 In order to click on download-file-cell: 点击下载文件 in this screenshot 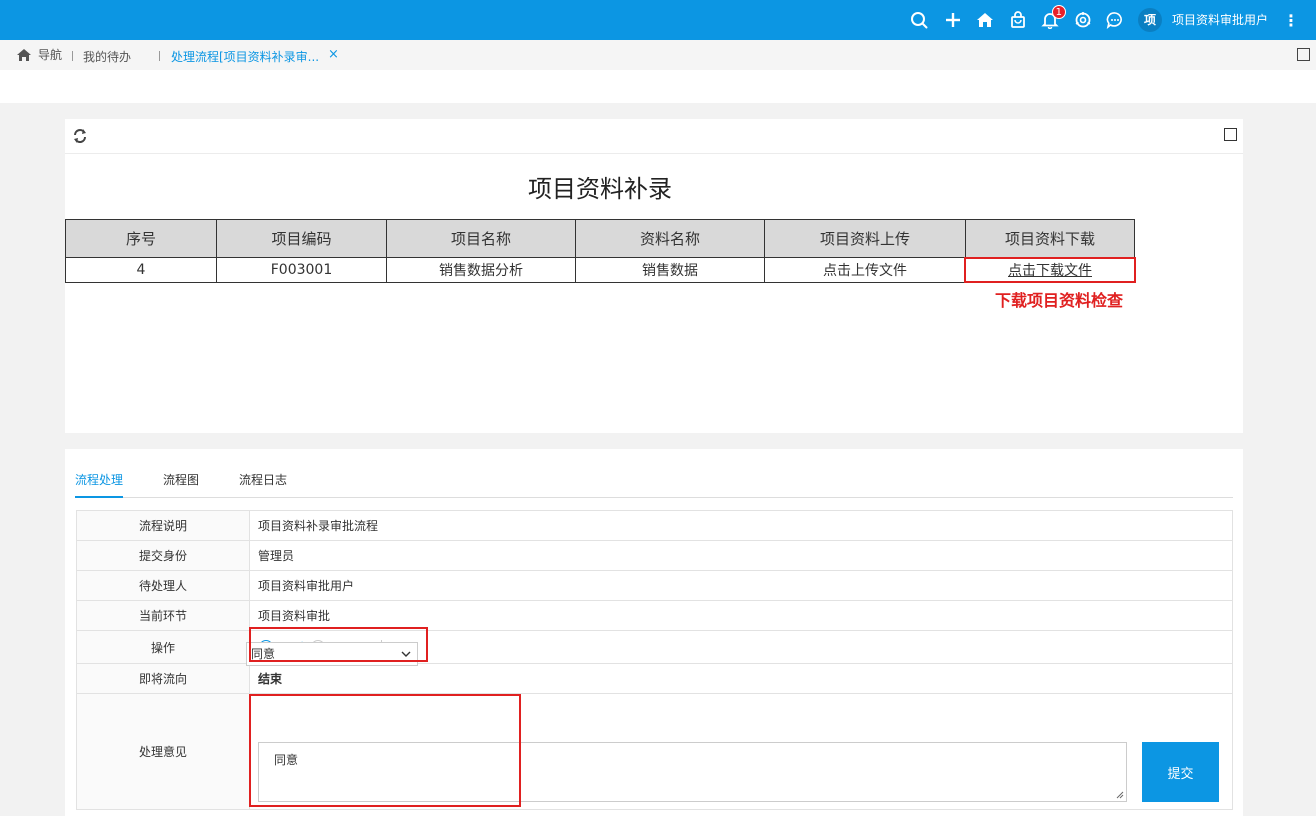, I will do `click(1050, 270)`.